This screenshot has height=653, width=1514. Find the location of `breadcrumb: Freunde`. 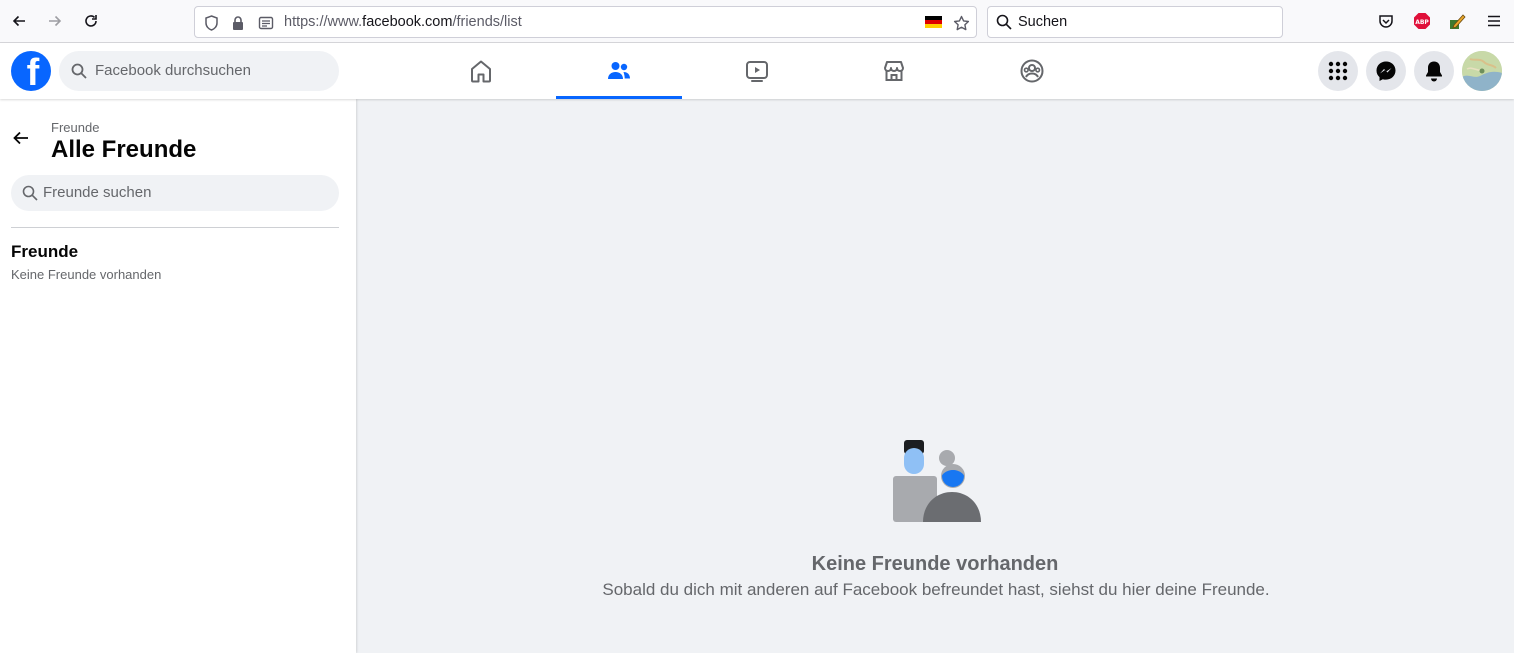

breadcrumb: Freunde is located at coordinates (75, 127).